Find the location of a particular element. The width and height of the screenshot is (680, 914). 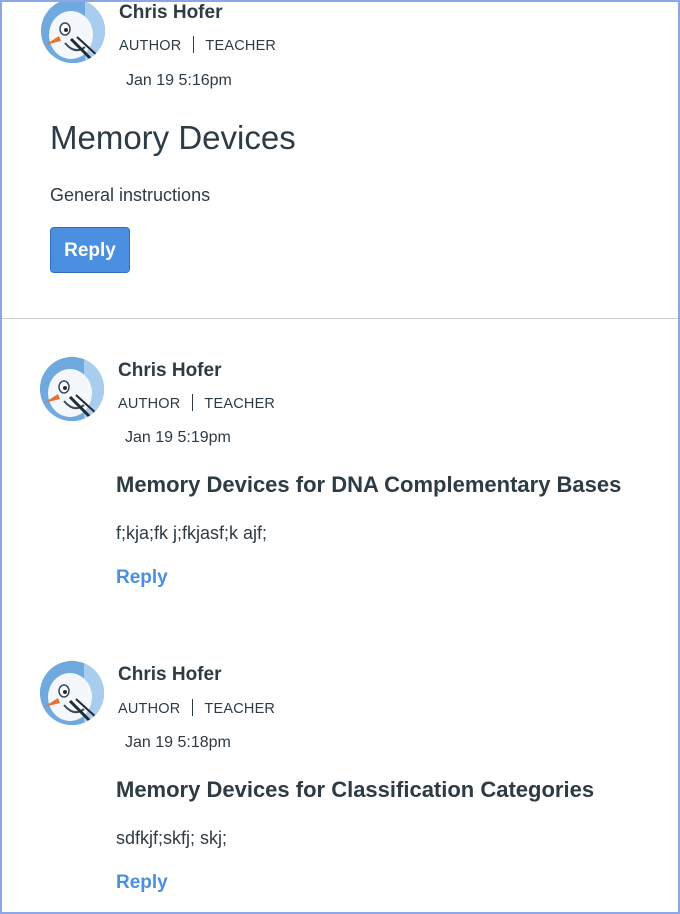

post-date: Jan 19 5:18pm is located at coordinates (178, 742).